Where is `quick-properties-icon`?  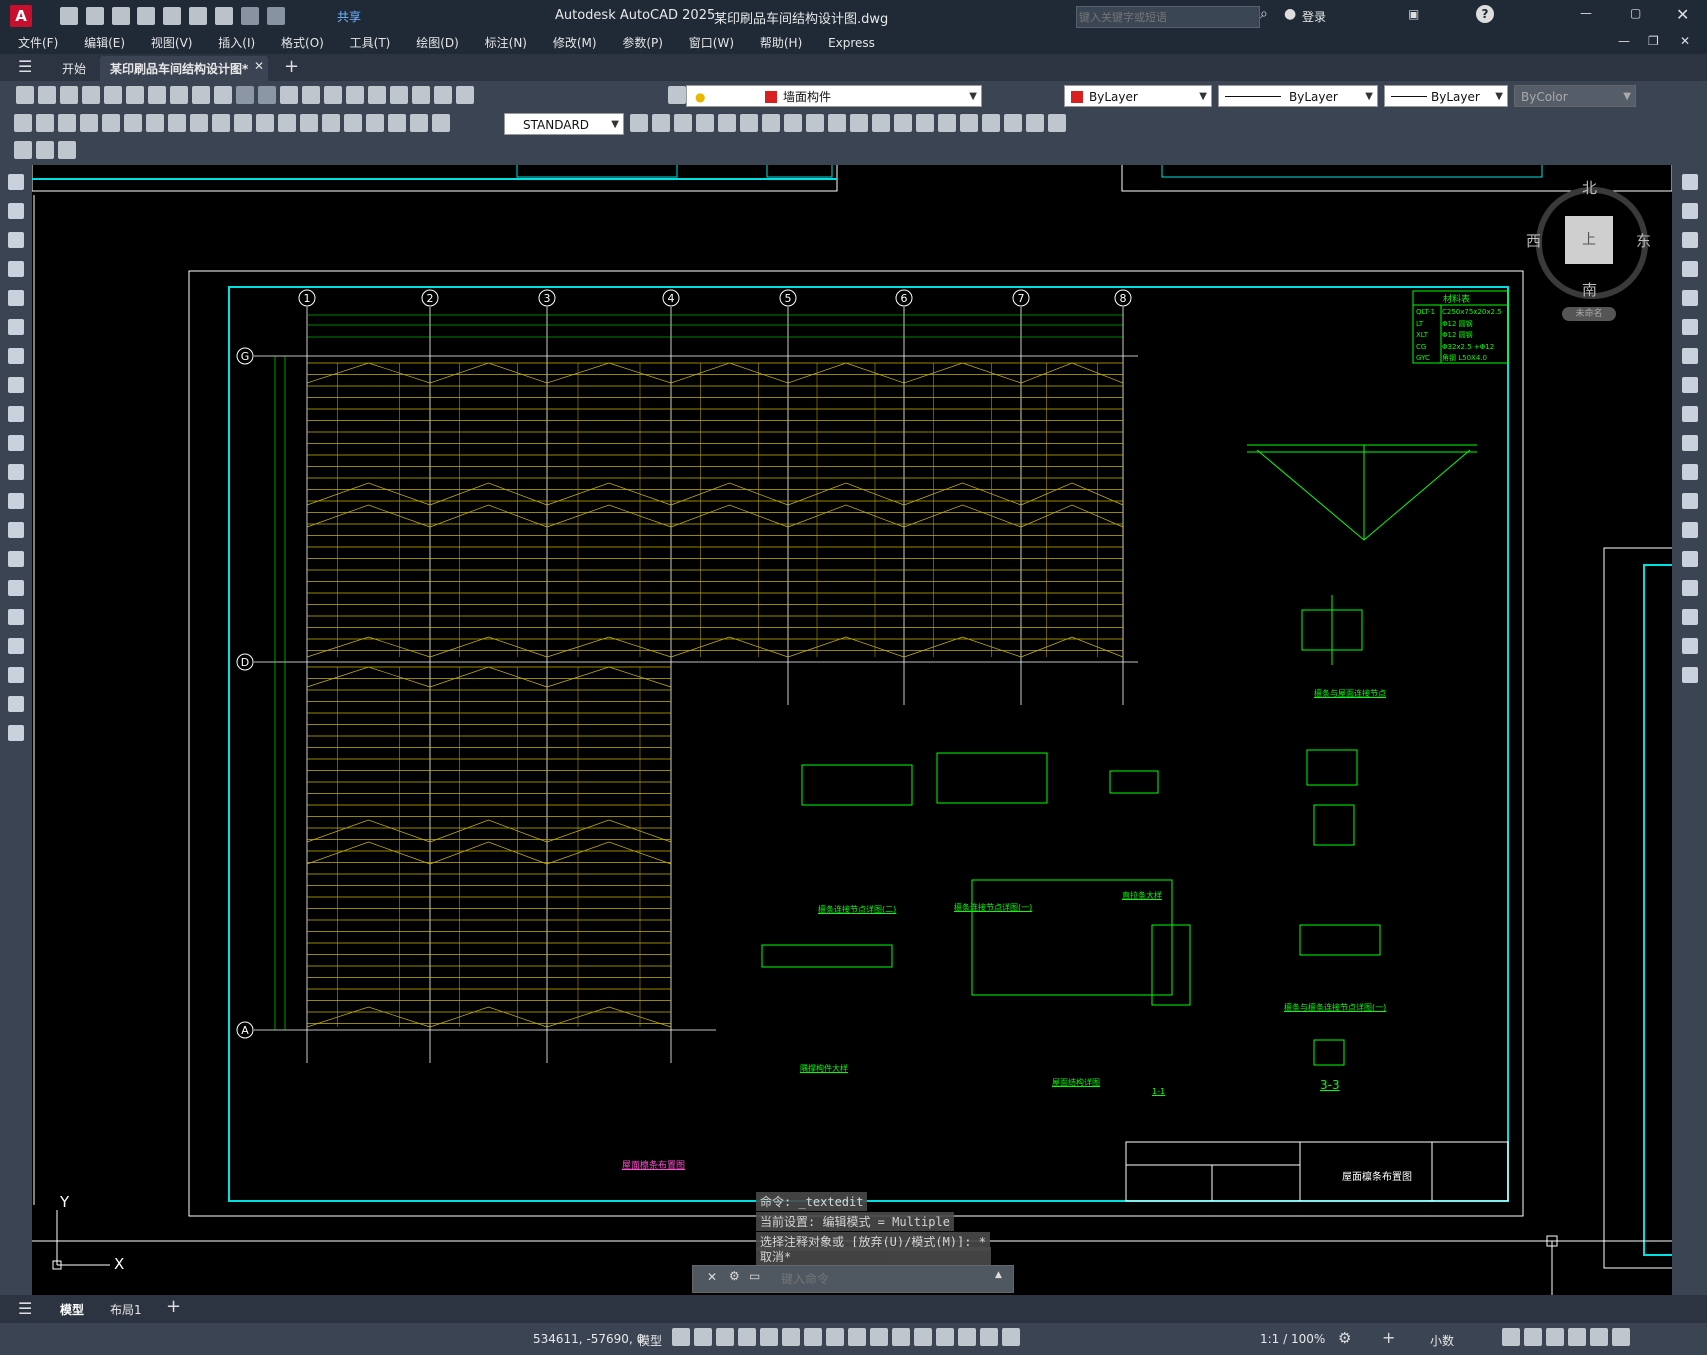 quick-properties-icon is located at coordinates (1511, 1337).